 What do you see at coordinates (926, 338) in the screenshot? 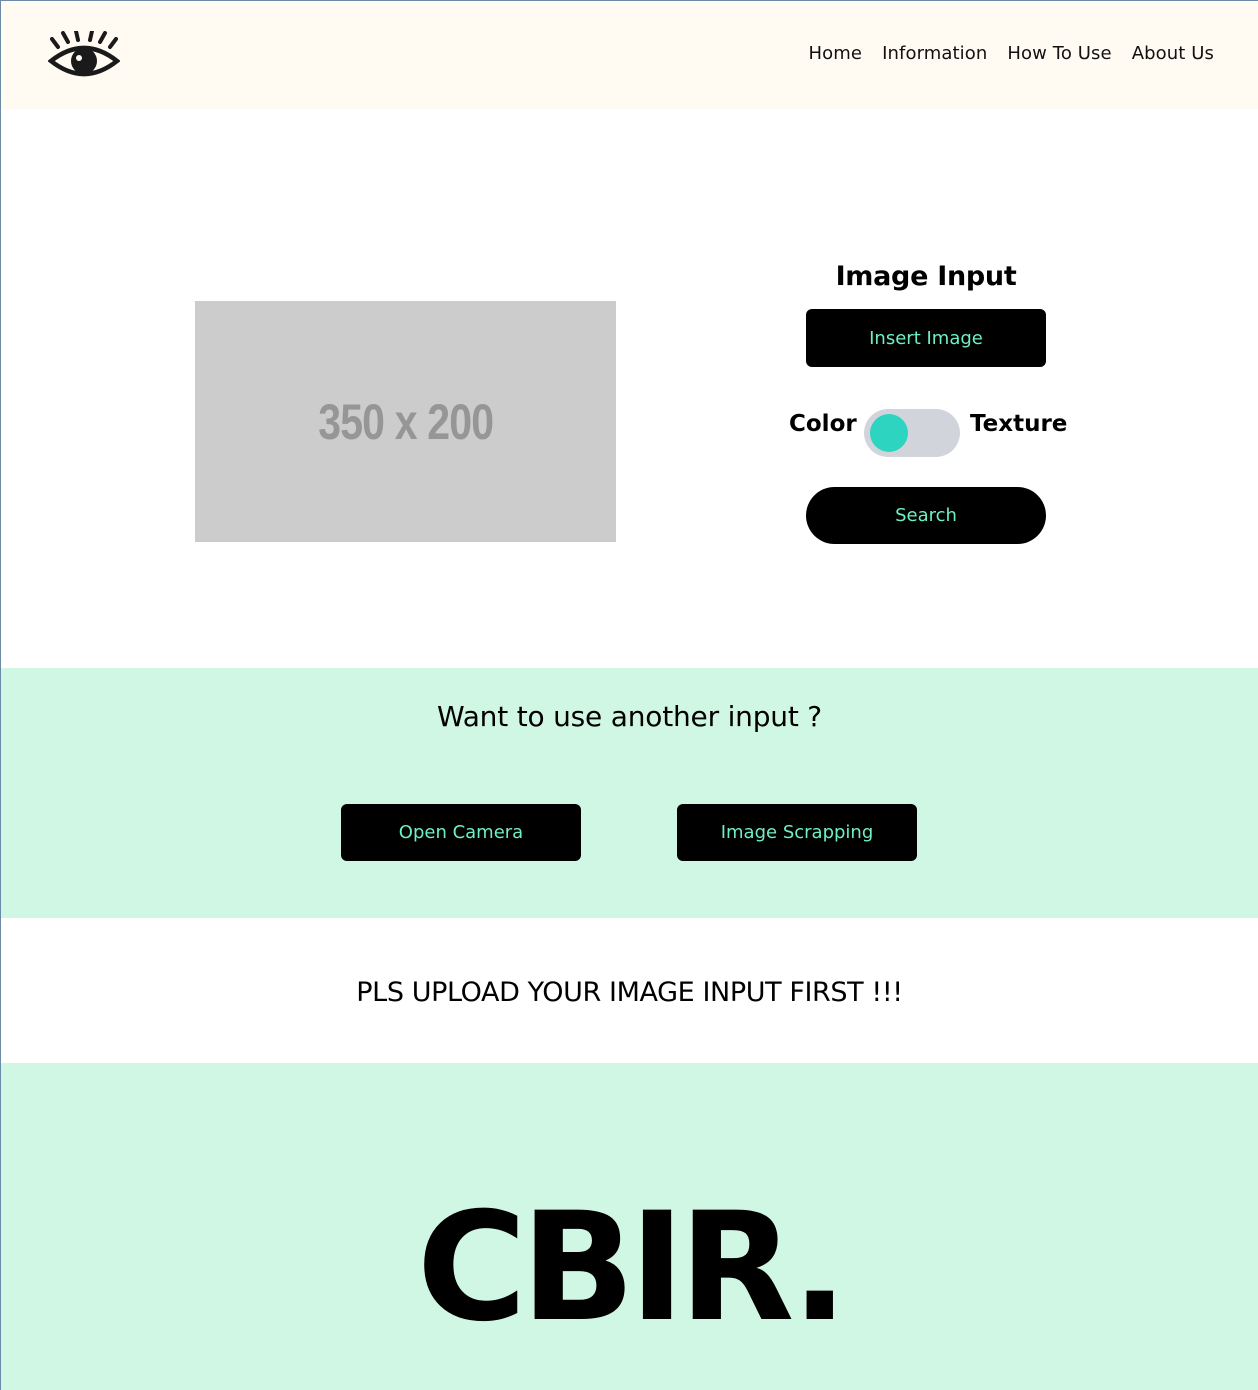
I see `insert-image-button: Insert Image` at bounding box center [926, 338].